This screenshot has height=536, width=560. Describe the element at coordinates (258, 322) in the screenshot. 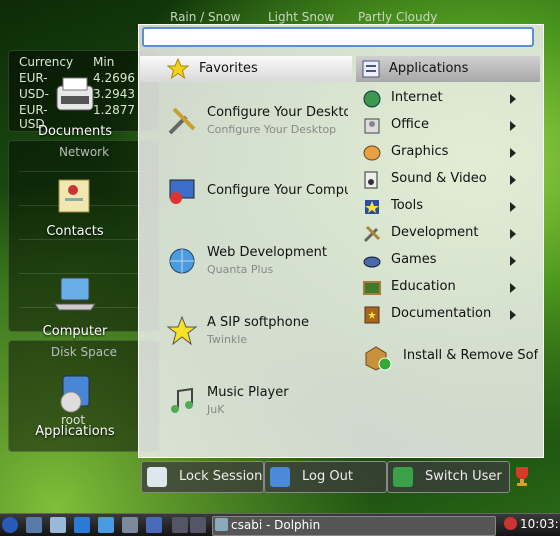

I see `favorite-title: A SIP softphone` at that location.